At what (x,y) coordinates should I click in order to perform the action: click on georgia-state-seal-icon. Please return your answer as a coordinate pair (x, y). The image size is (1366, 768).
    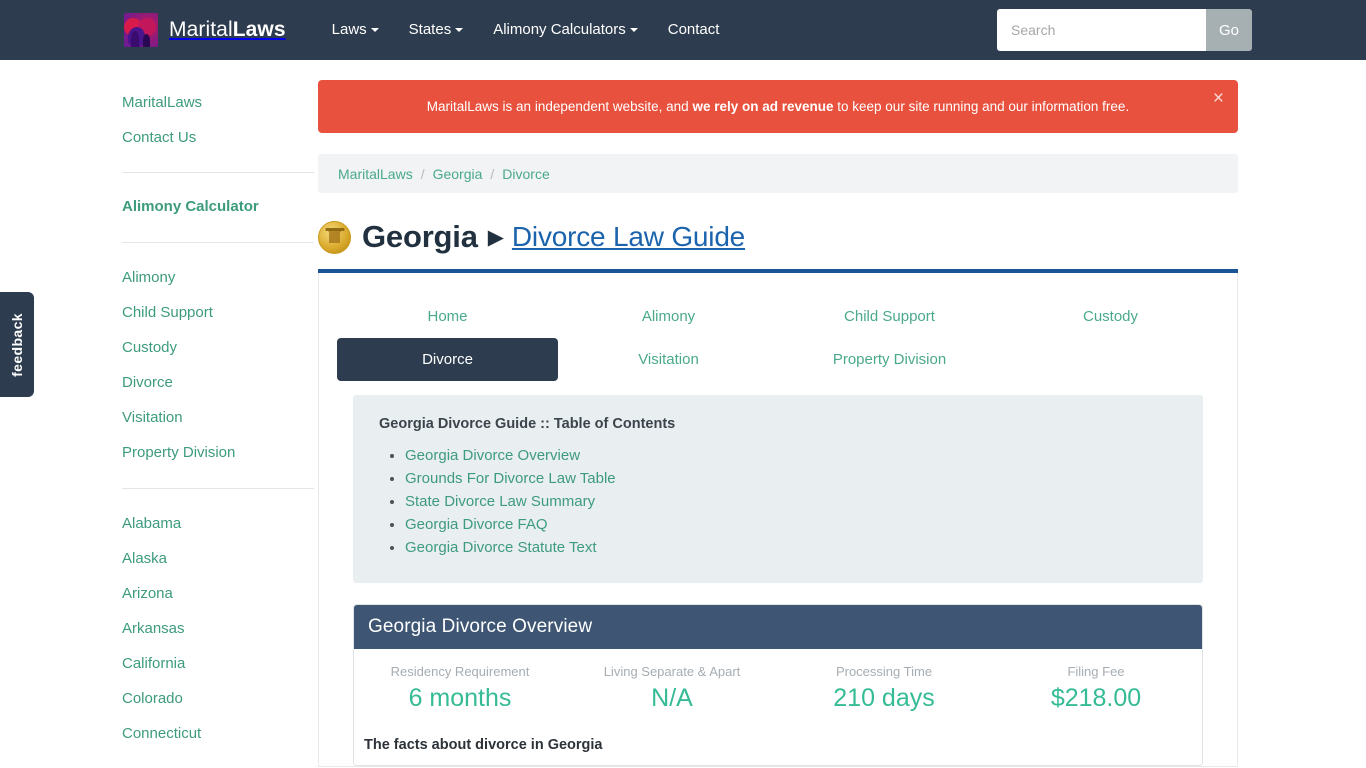
    Looking at the image, I should click on (334, 237).